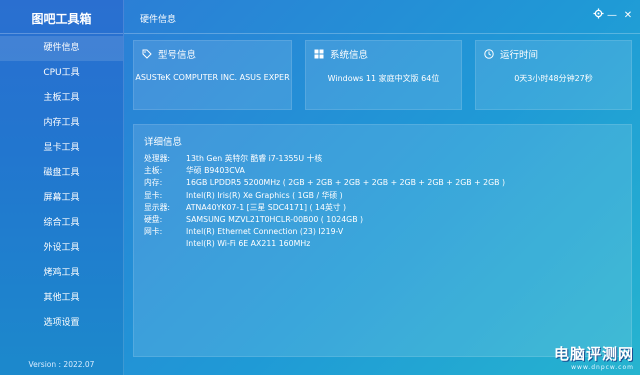  I want to click on watermark: 电脑评测网 www.dnpcw.com, so click(594, 357).